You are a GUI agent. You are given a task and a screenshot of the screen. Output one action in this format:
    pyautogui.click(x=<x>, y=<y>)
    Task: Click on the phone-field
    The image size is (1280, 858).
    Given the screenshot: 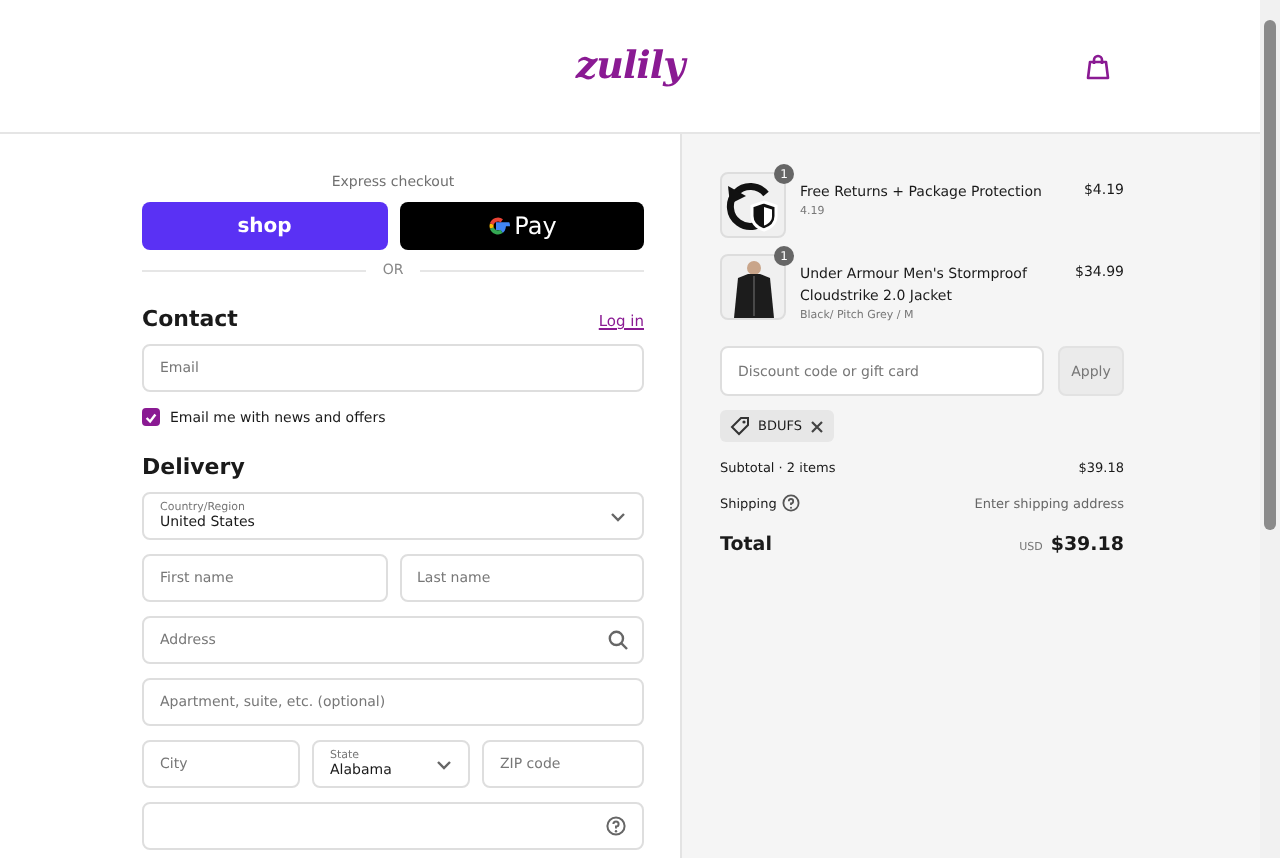 What is the action you would take?
    pyautogui.click(x=393, y=826)
    